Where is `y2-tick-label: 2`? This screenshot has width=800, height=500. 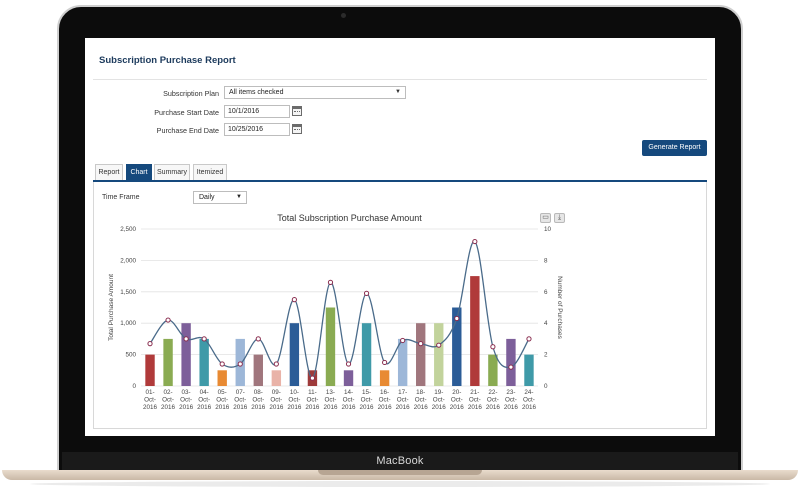 y2-tick-label: 2 is located at coordinates (546, 355).